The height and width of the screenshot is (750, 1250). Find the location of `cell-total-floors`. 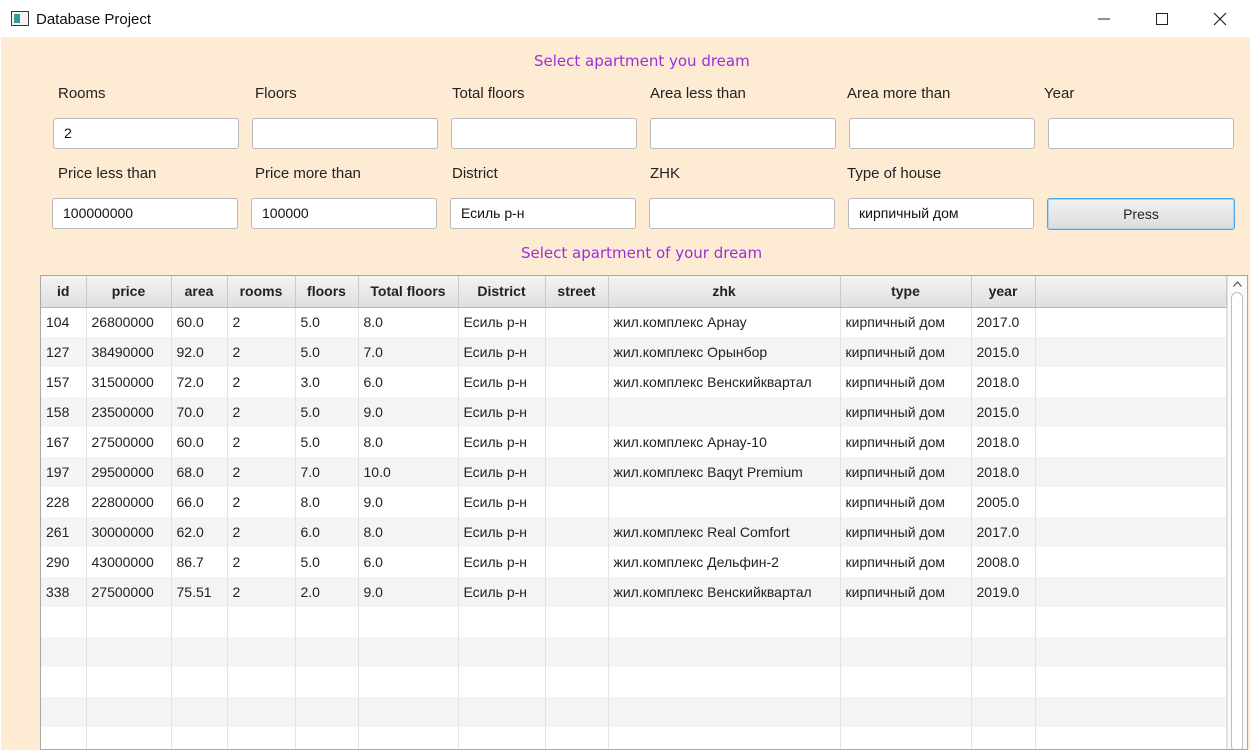

cell-total-floors is located at coordinates (408, 622).